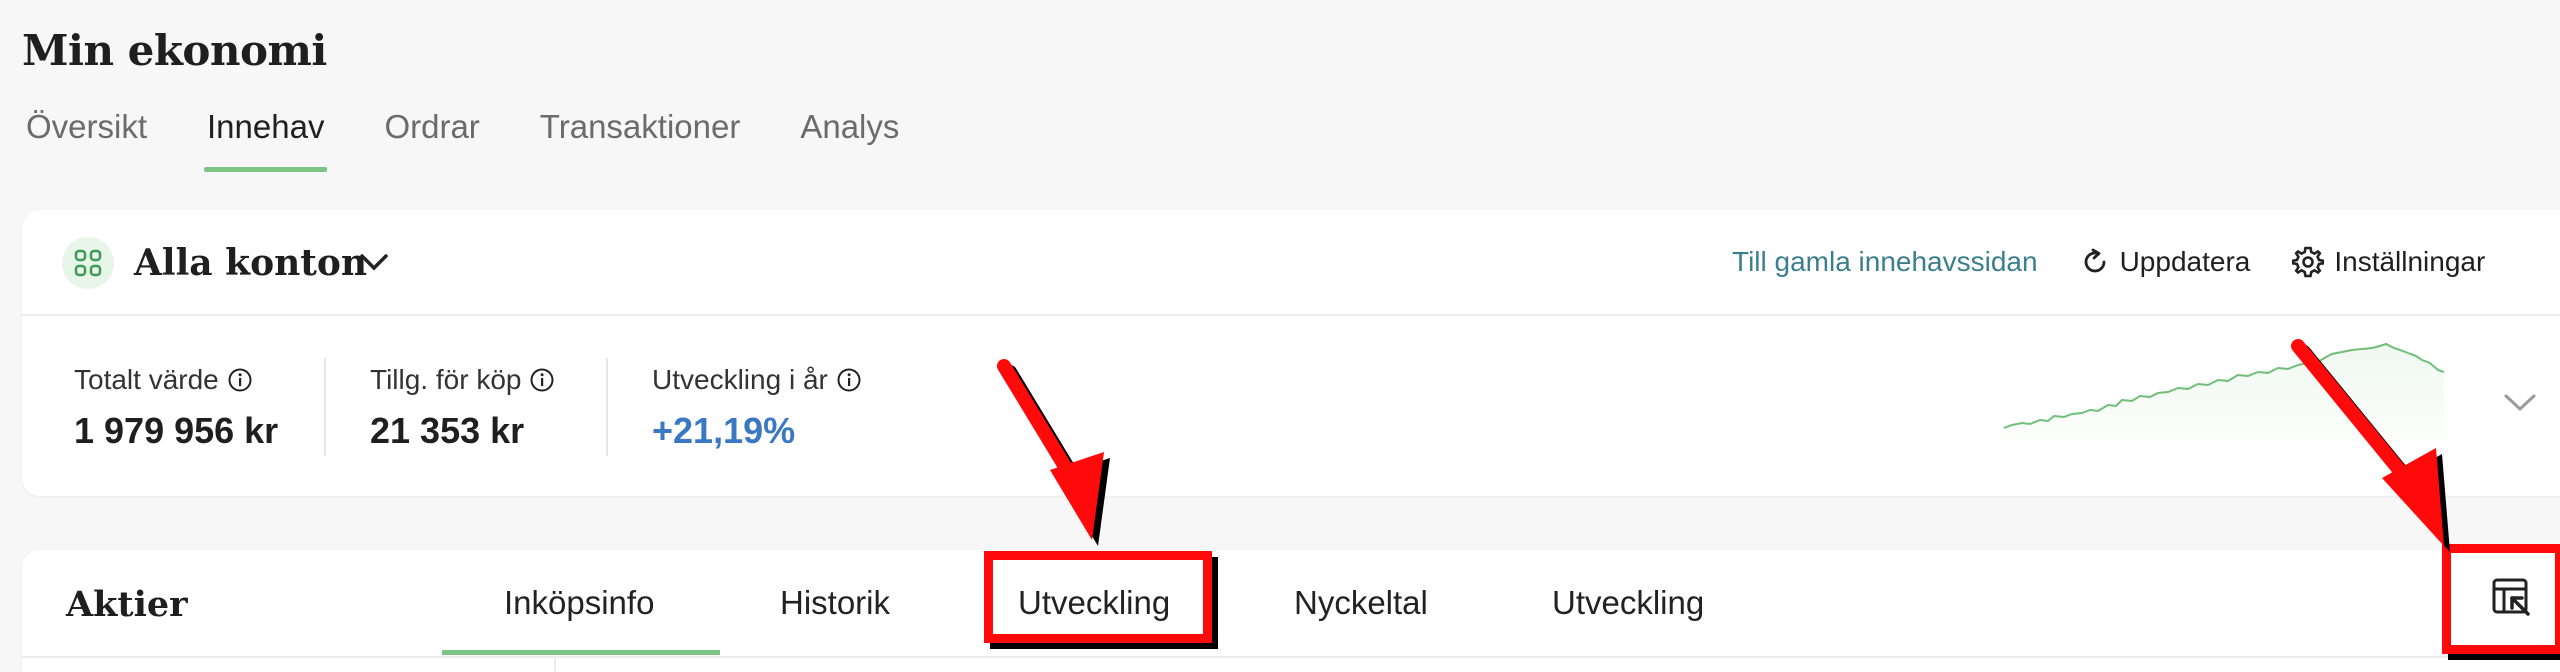 The image size is (2560, 672). What do you see at coordinates (2501, 599) in the screenshot?
I see `highlight-box-table-icon` at bounding box center [2501, 599].